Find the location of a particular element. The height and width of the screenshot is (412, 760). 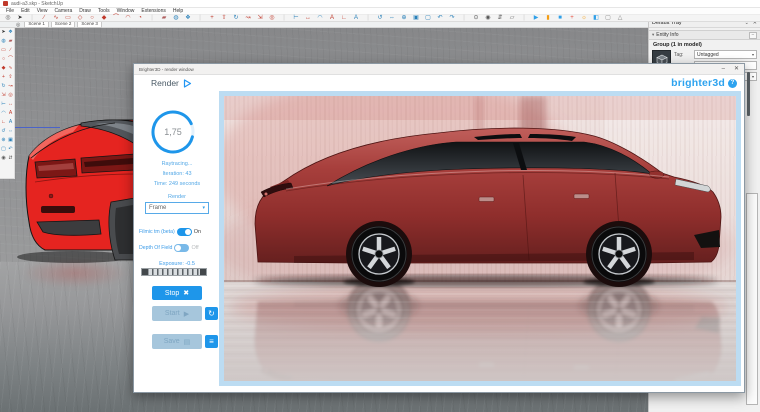

filmic-toggle is located at coordinates (184, 232).